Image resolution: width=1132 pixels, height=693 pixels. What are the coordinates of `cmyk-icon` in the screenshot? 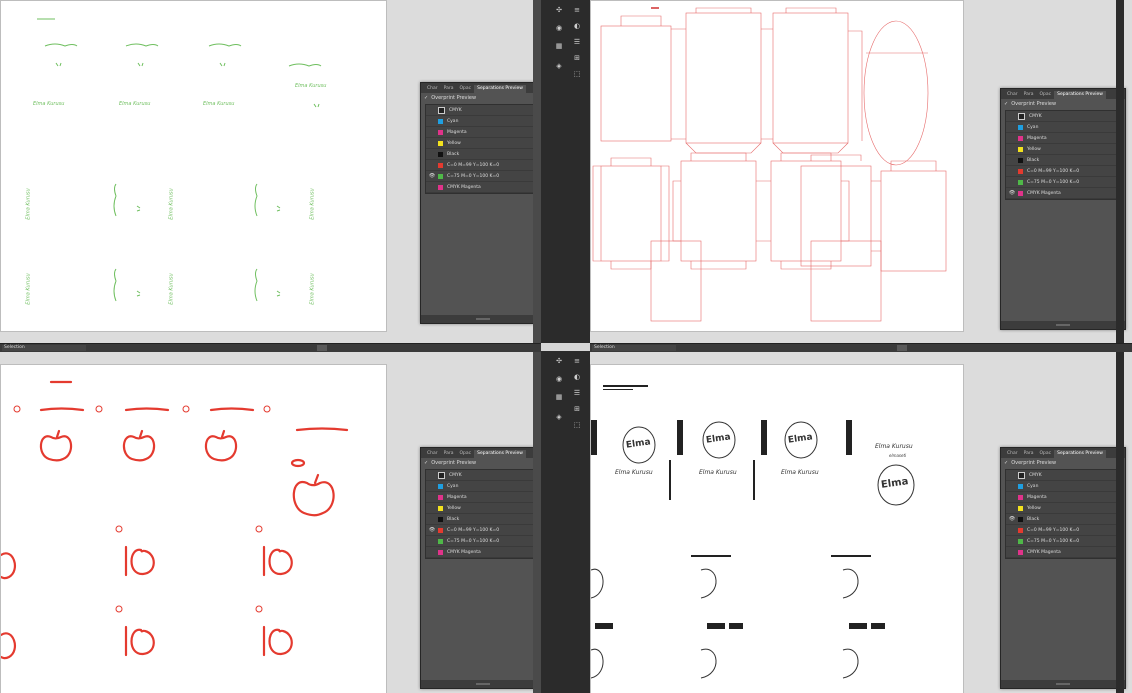 It's located at (1021, 475).